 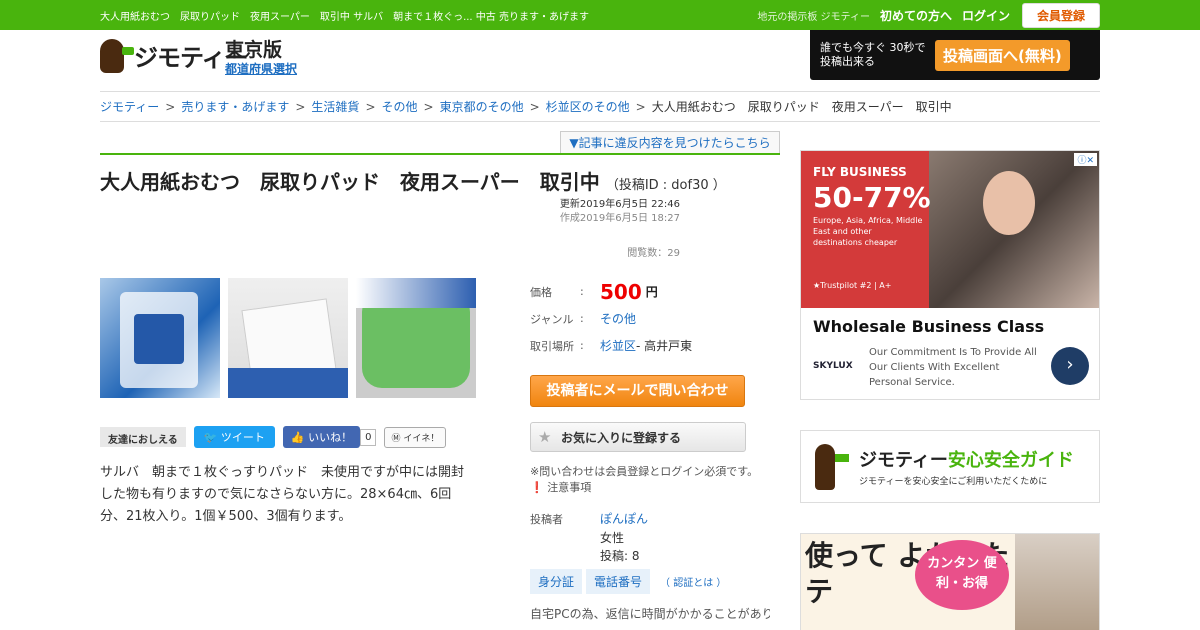 I want to click on breadcrumb-item: ジモティー, so click(x=129, y=106).